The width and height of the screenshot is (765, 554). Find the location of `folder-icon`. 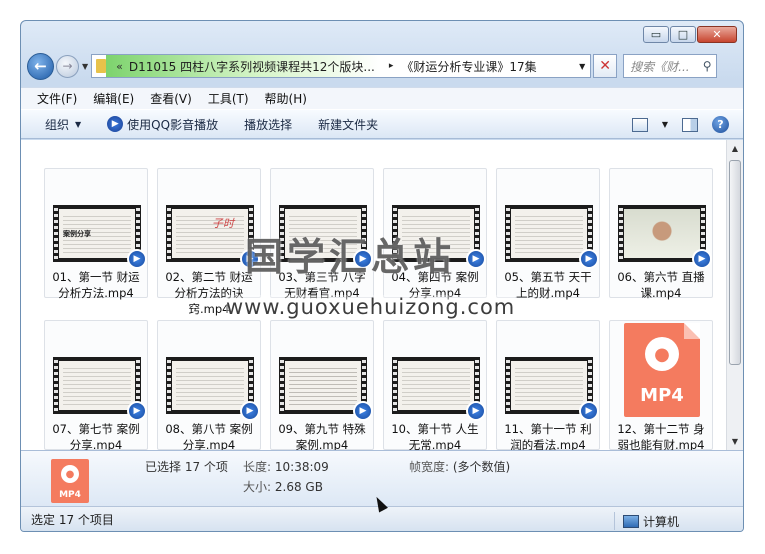

folder-icon is located at coordinates (101, 66).